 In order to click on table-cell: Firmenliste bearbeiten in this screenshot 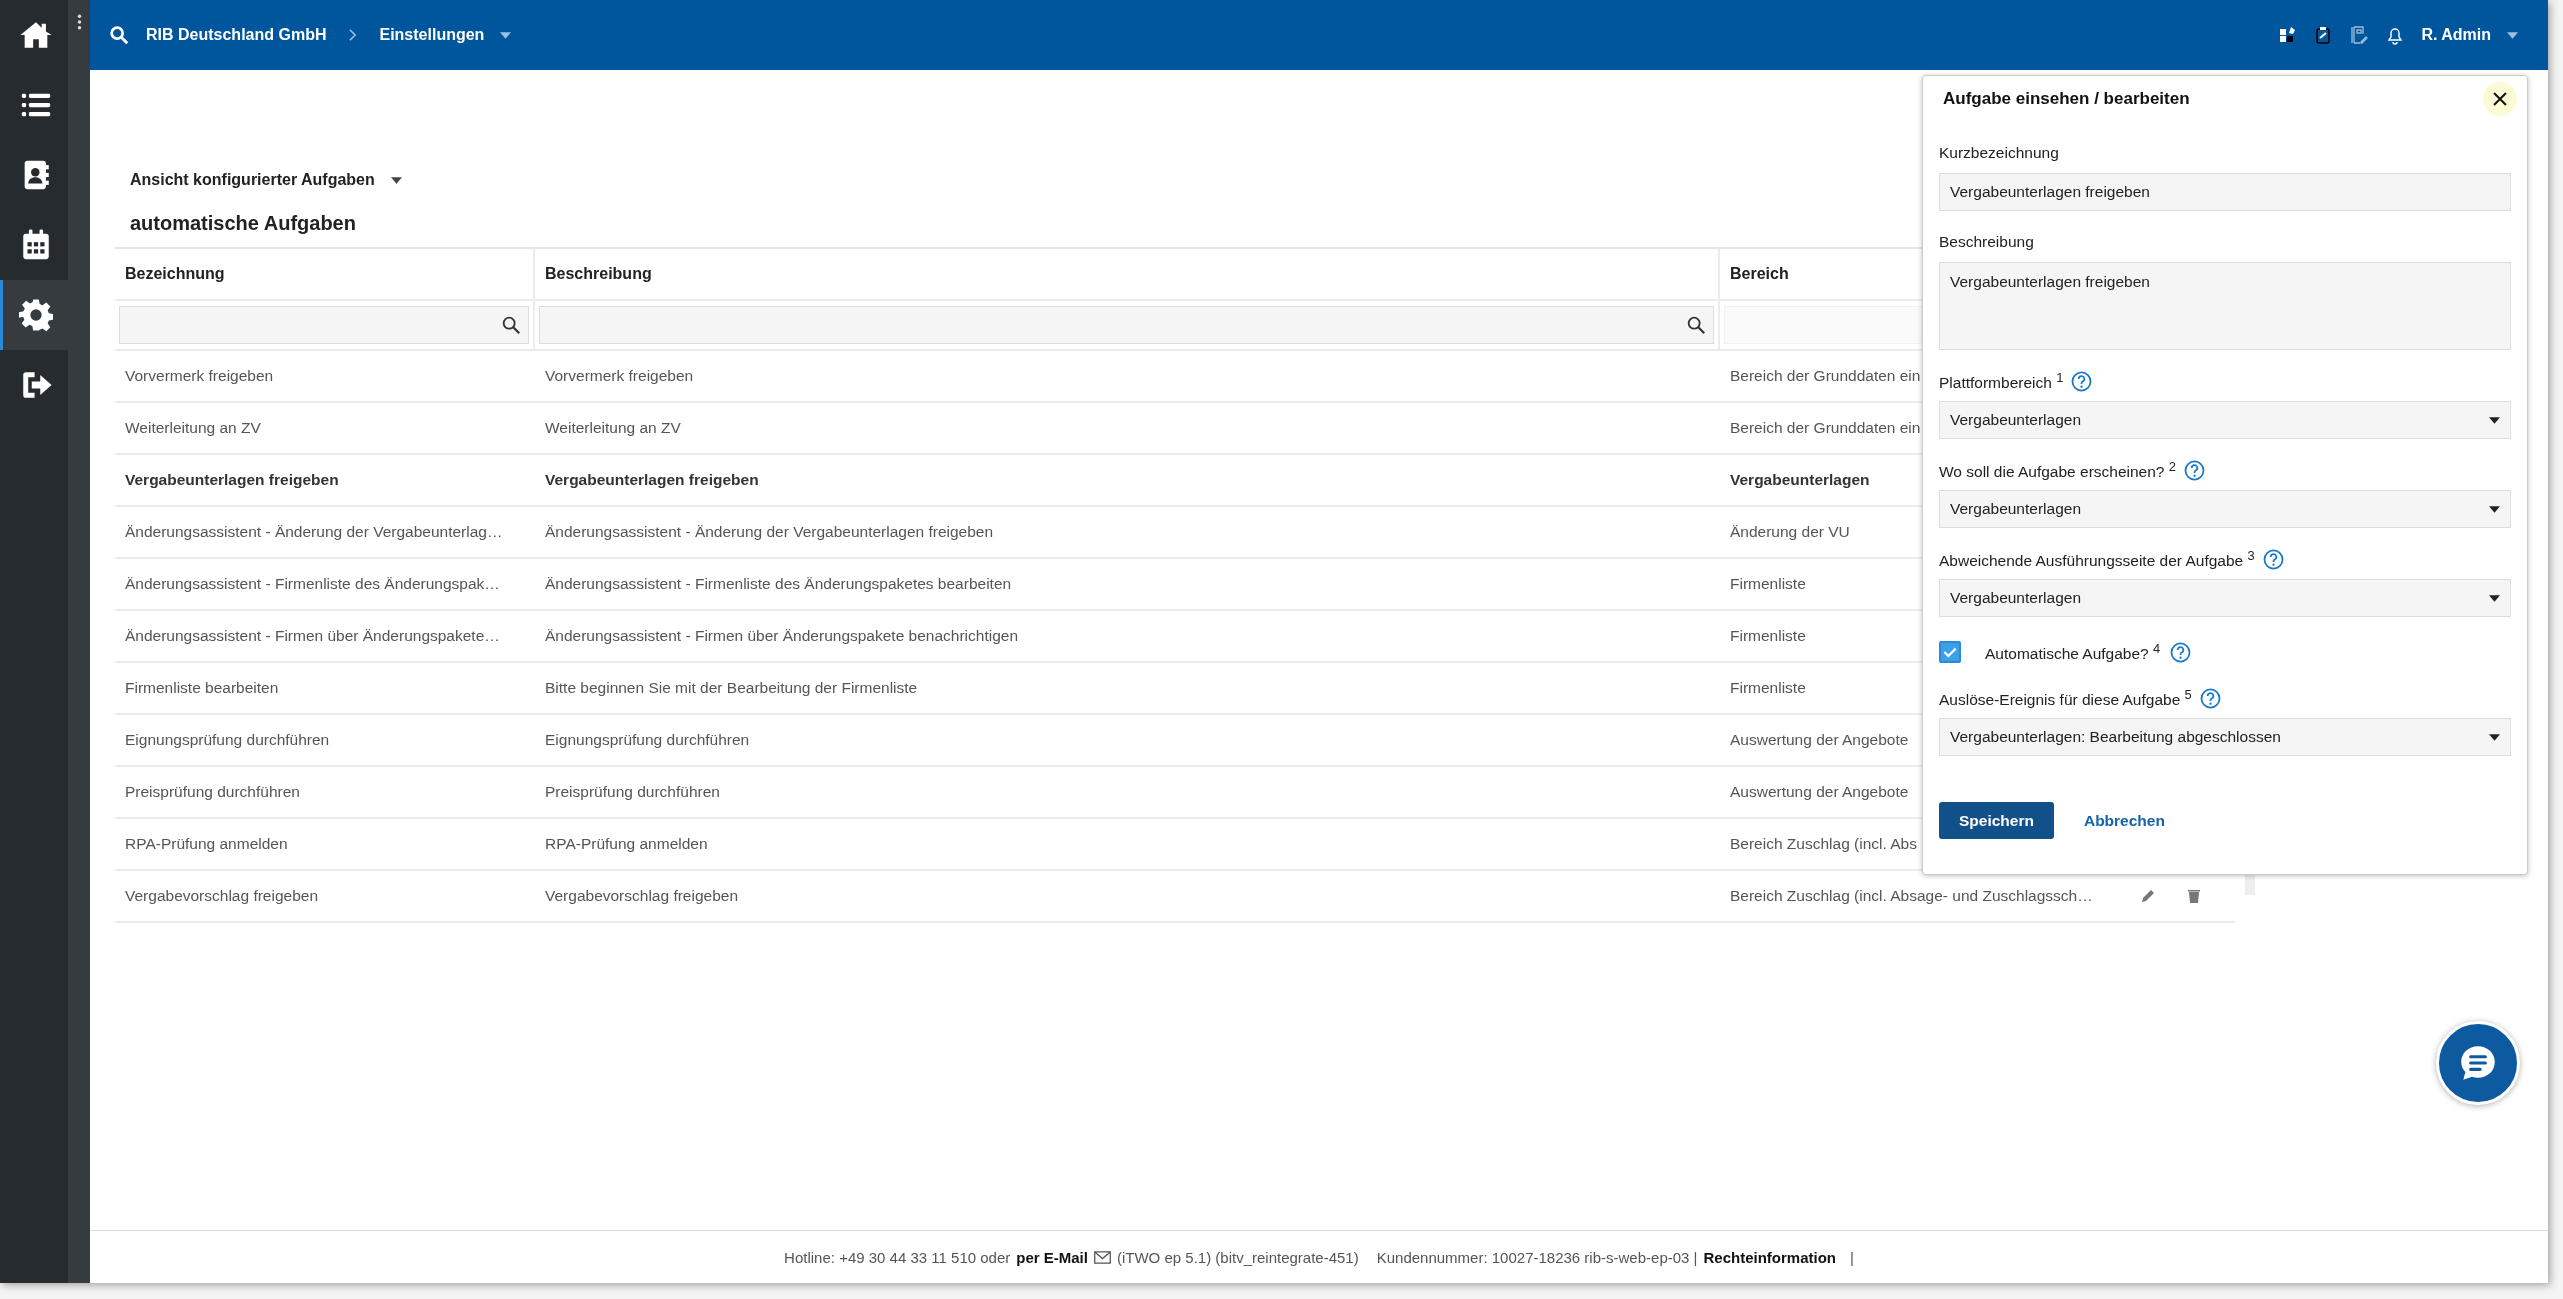, I will do `click(202, 688)`.